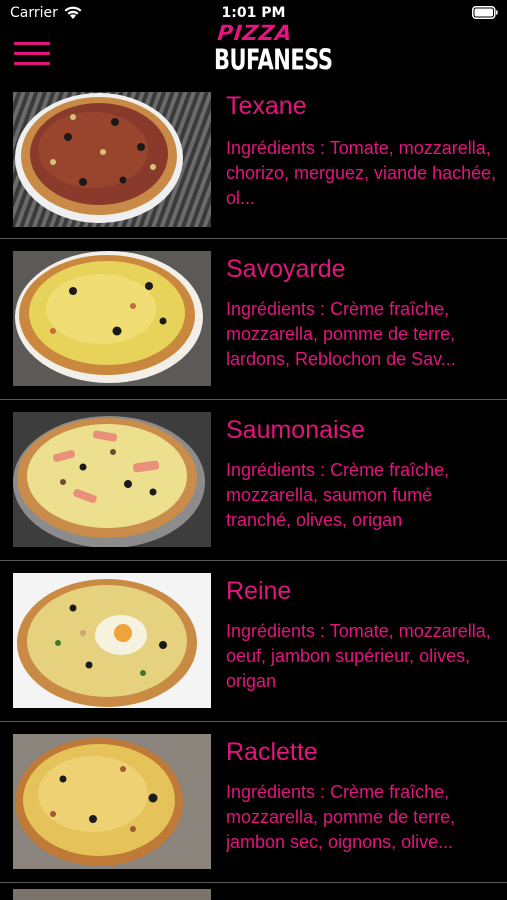 The height and width of the screenshot is (900, 507). What do you see at coordinates (485, 12) in the screenshot?
I see `battery-icon` at bounding box center [485, 12].